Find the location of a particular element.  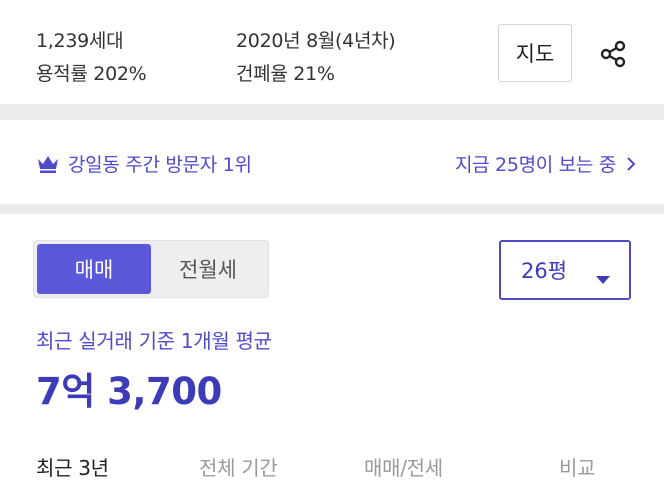

share-icon is located at coordinates (613, 54).